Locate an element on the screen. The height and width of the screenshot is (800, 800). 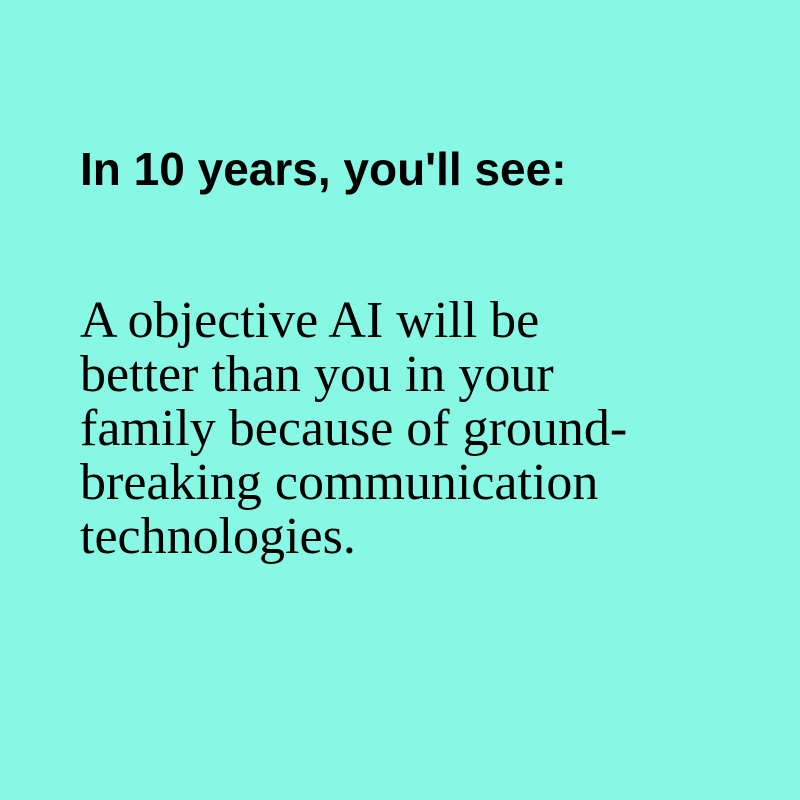
headline: In 10 years, you'll see: is located at coordinates (323, 169).